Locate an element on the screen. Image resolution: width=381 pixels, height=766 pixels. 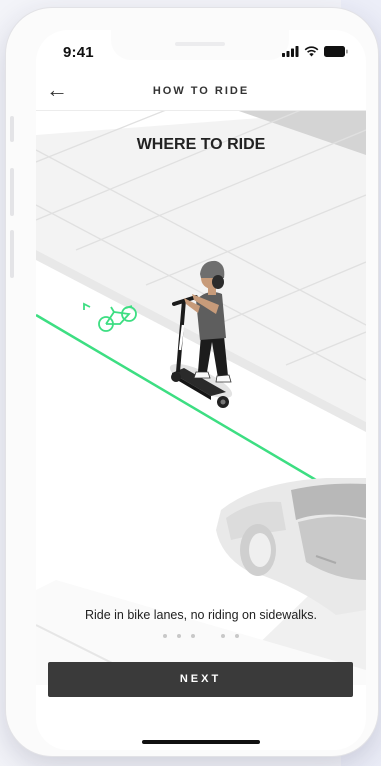
status-bar: 9:41 is located at coordinates (201, 52).